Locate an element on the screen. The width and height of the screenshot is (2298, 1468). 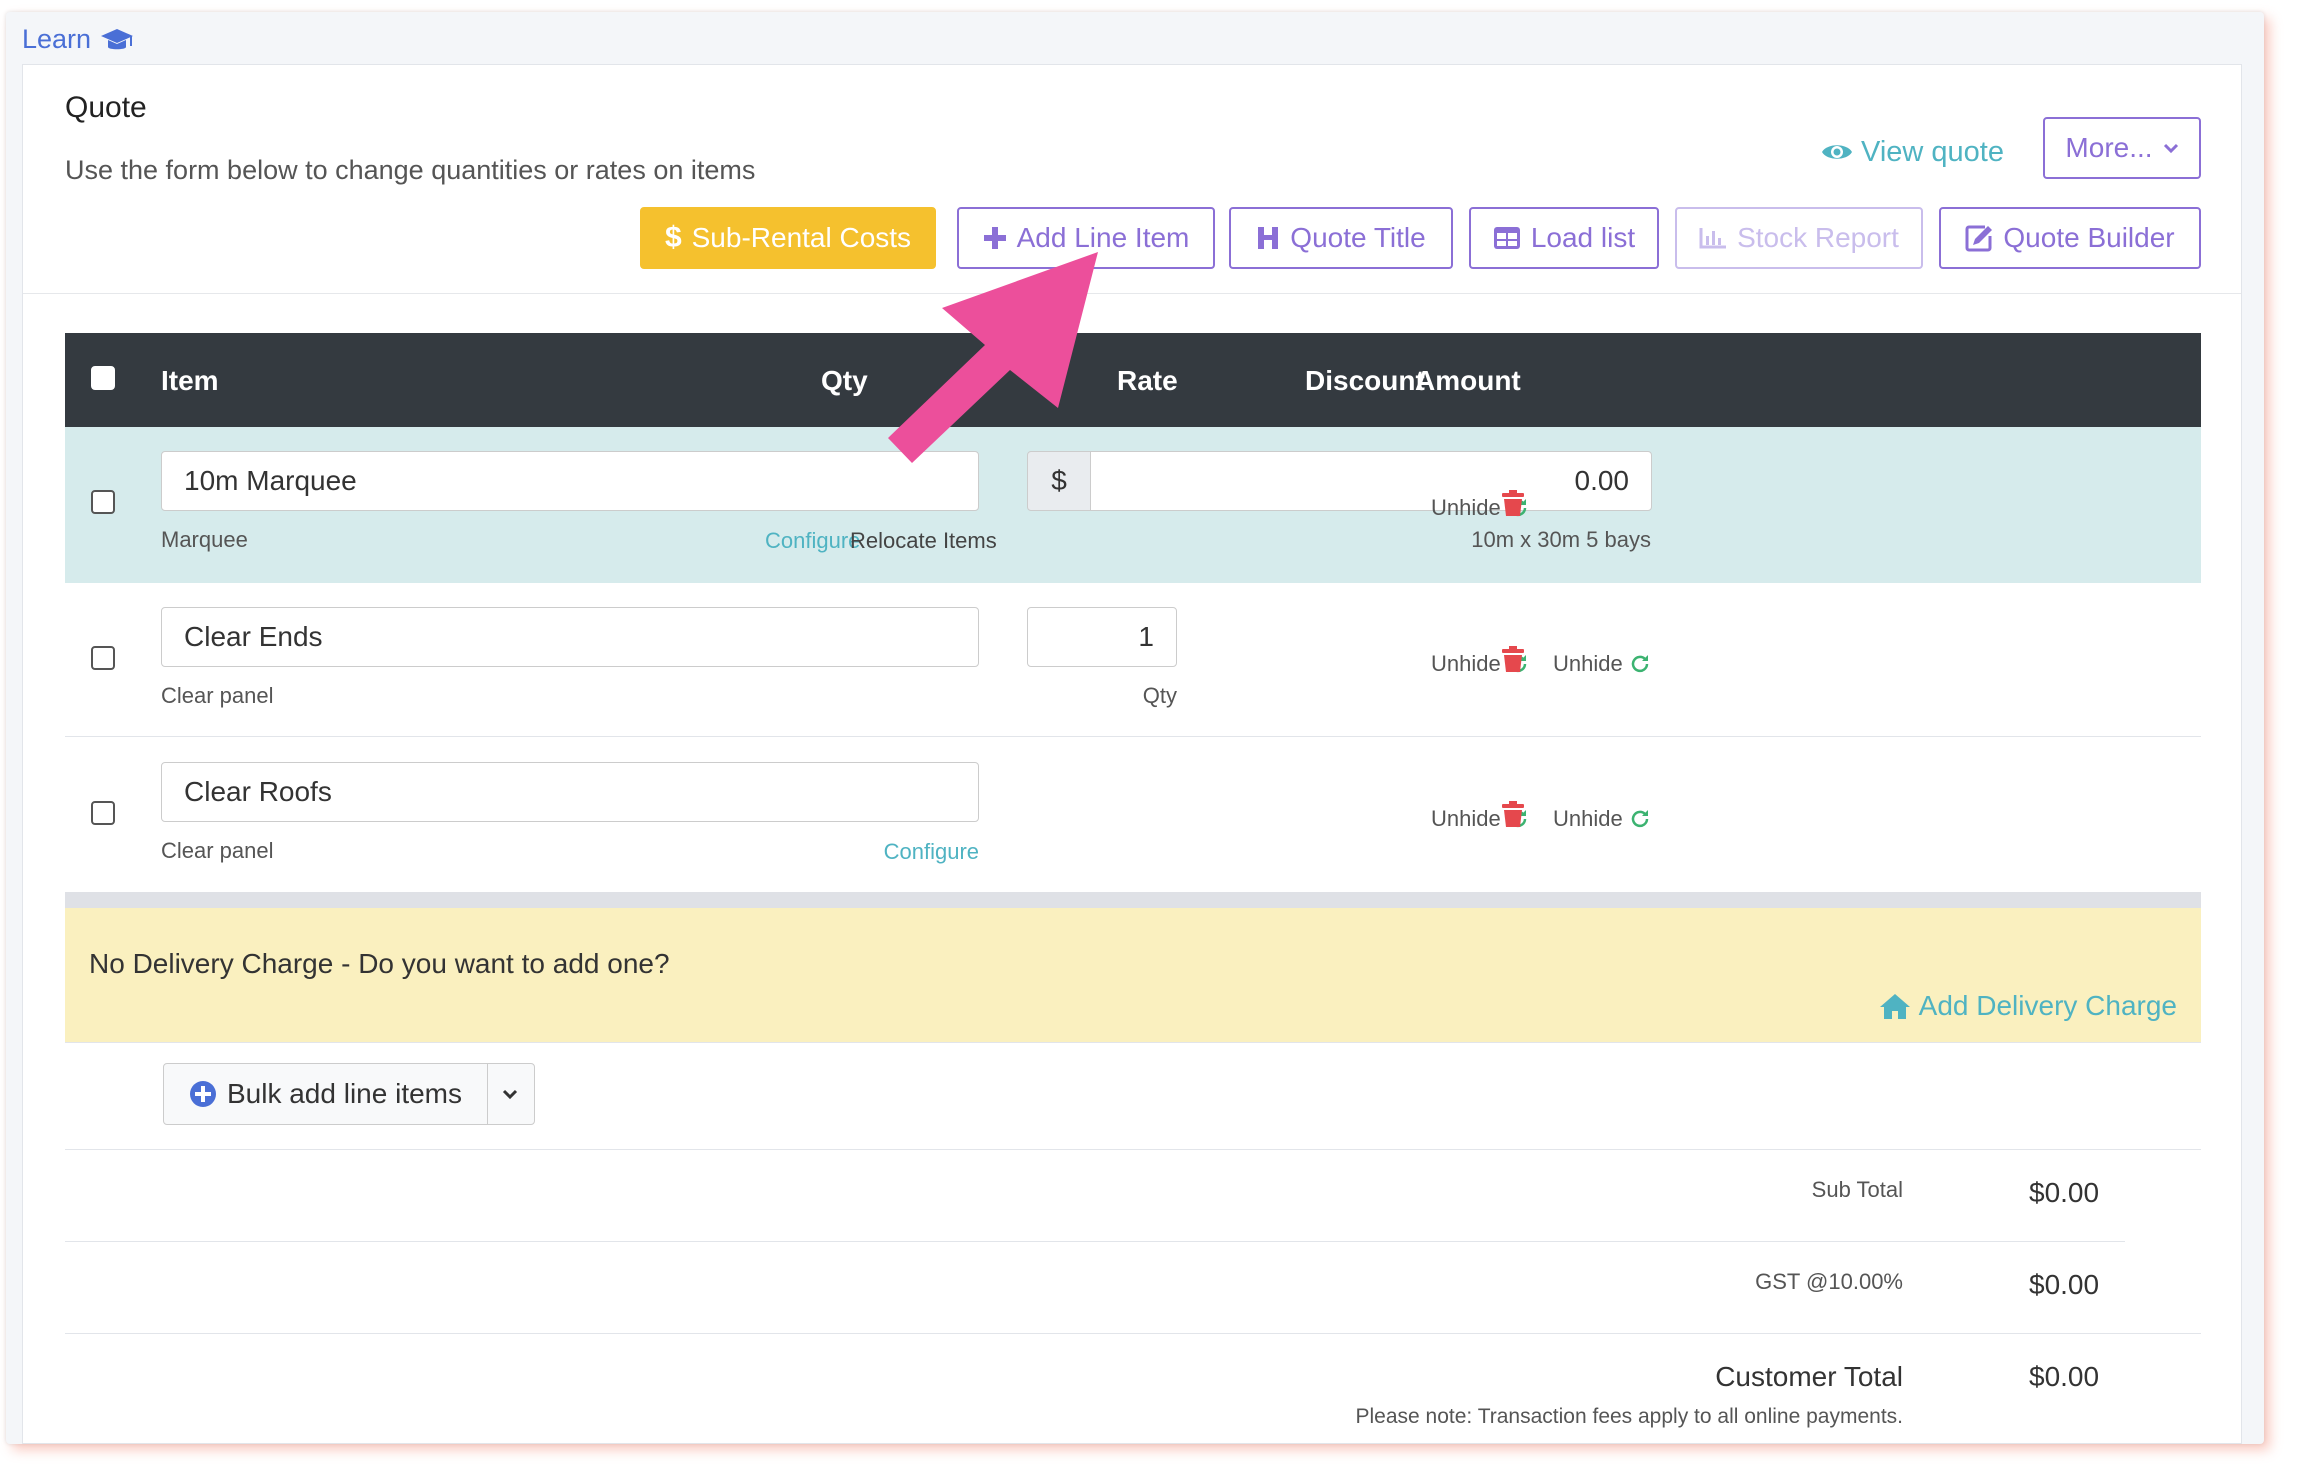
view-quote-label: View quote is located at coordinates (1932, 151).